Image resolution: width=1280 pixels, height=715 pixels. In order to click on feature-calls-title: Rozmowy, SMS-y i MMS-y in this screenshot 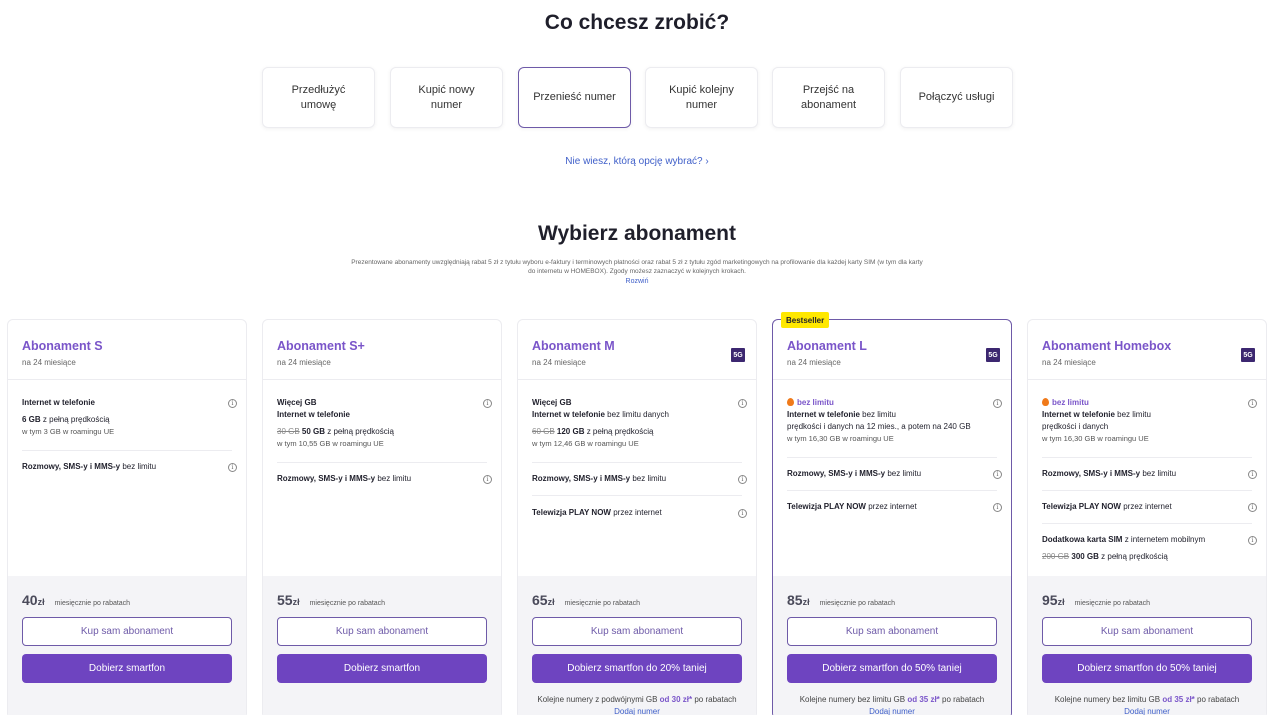, I will do `click(836, 473)`.